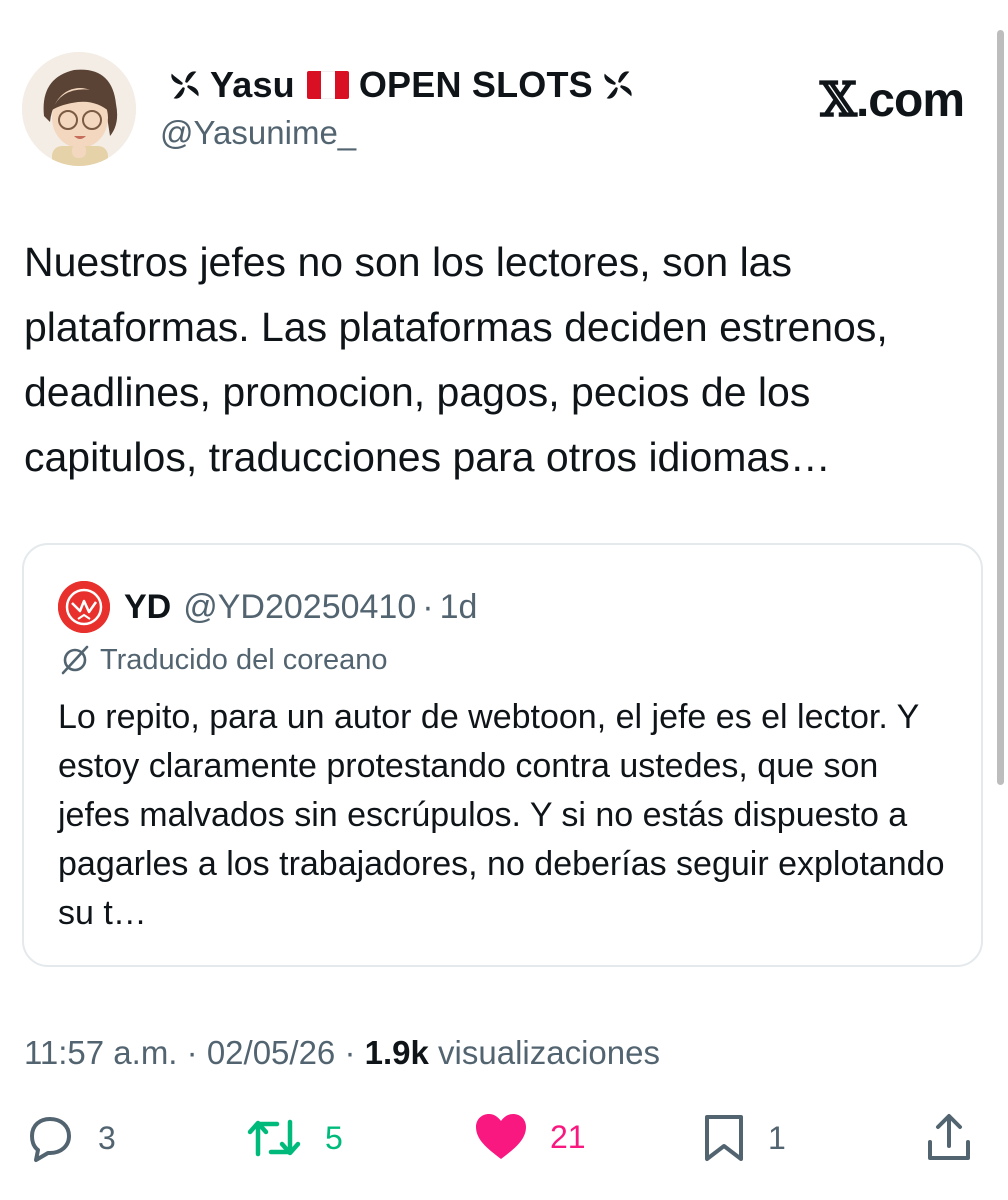 Image resolution: width=1008 pixels, height=1200 pixels. I want to click on author-name-row: Yasu OPEN SLOTS, so click(401, 85).